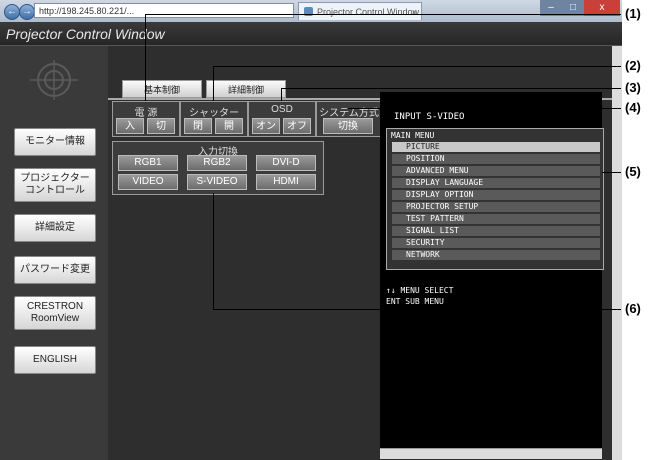 This screenshot has height=460, width=670. What do you see at coordinates (148, 182) in the screenshot?
I see `input-video-button: VIDEO` at bounding box center [148, 182].